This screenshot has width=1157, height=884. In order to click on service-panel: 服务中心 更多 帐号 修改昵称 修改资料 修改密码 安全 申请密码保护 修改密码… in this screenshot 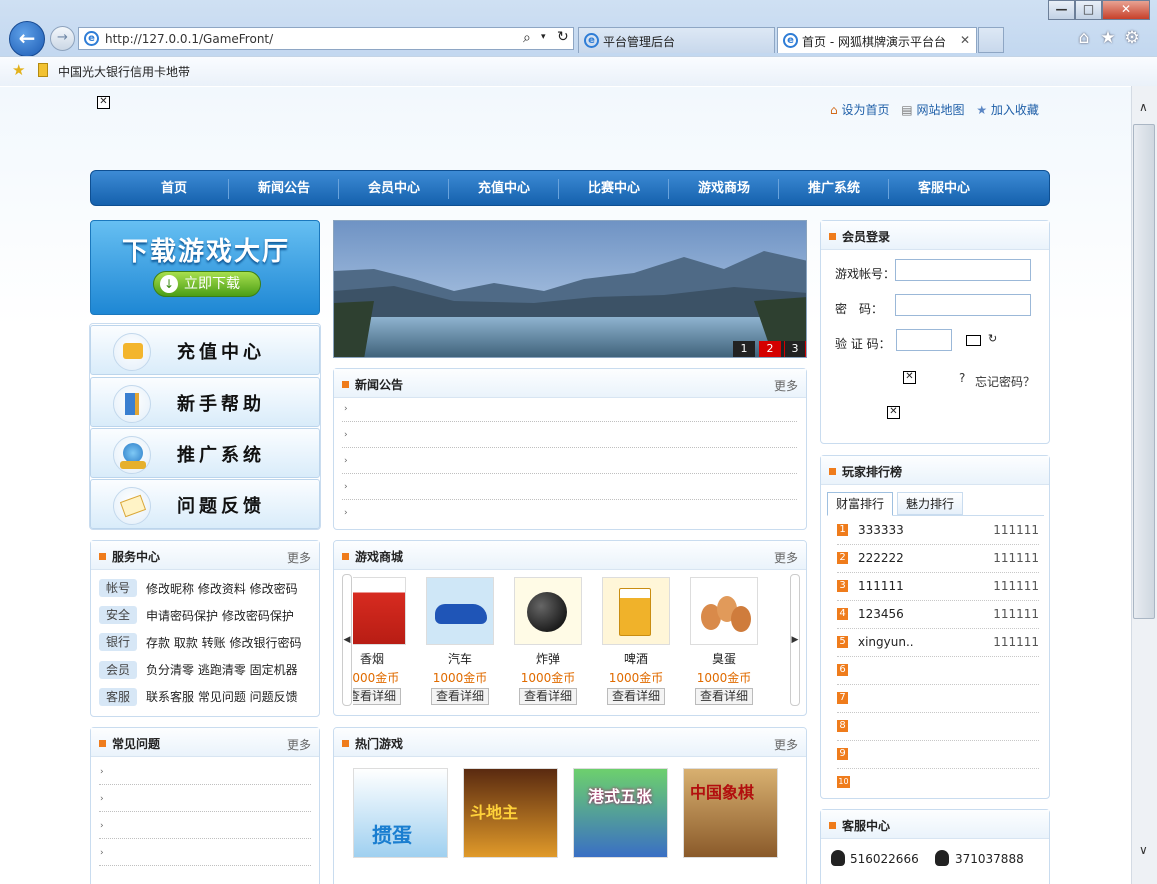, I will do `click(205, 628)`.